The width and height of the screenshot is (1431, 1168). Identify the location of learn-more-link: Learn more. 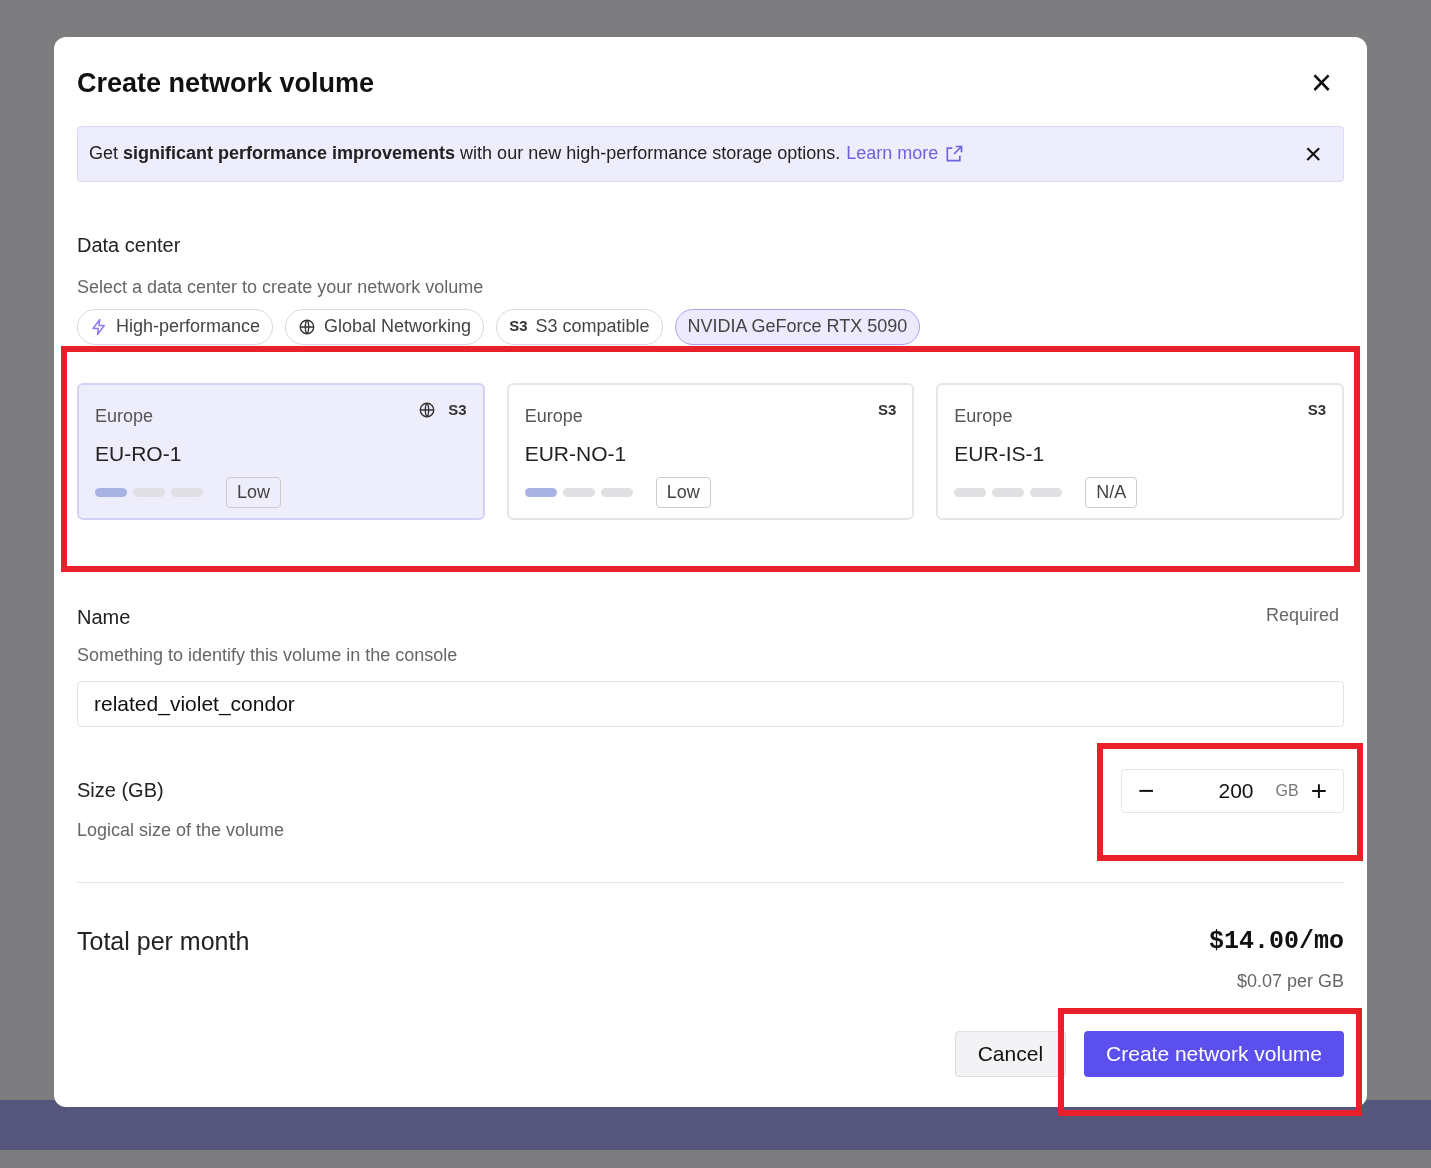
(905, 153).